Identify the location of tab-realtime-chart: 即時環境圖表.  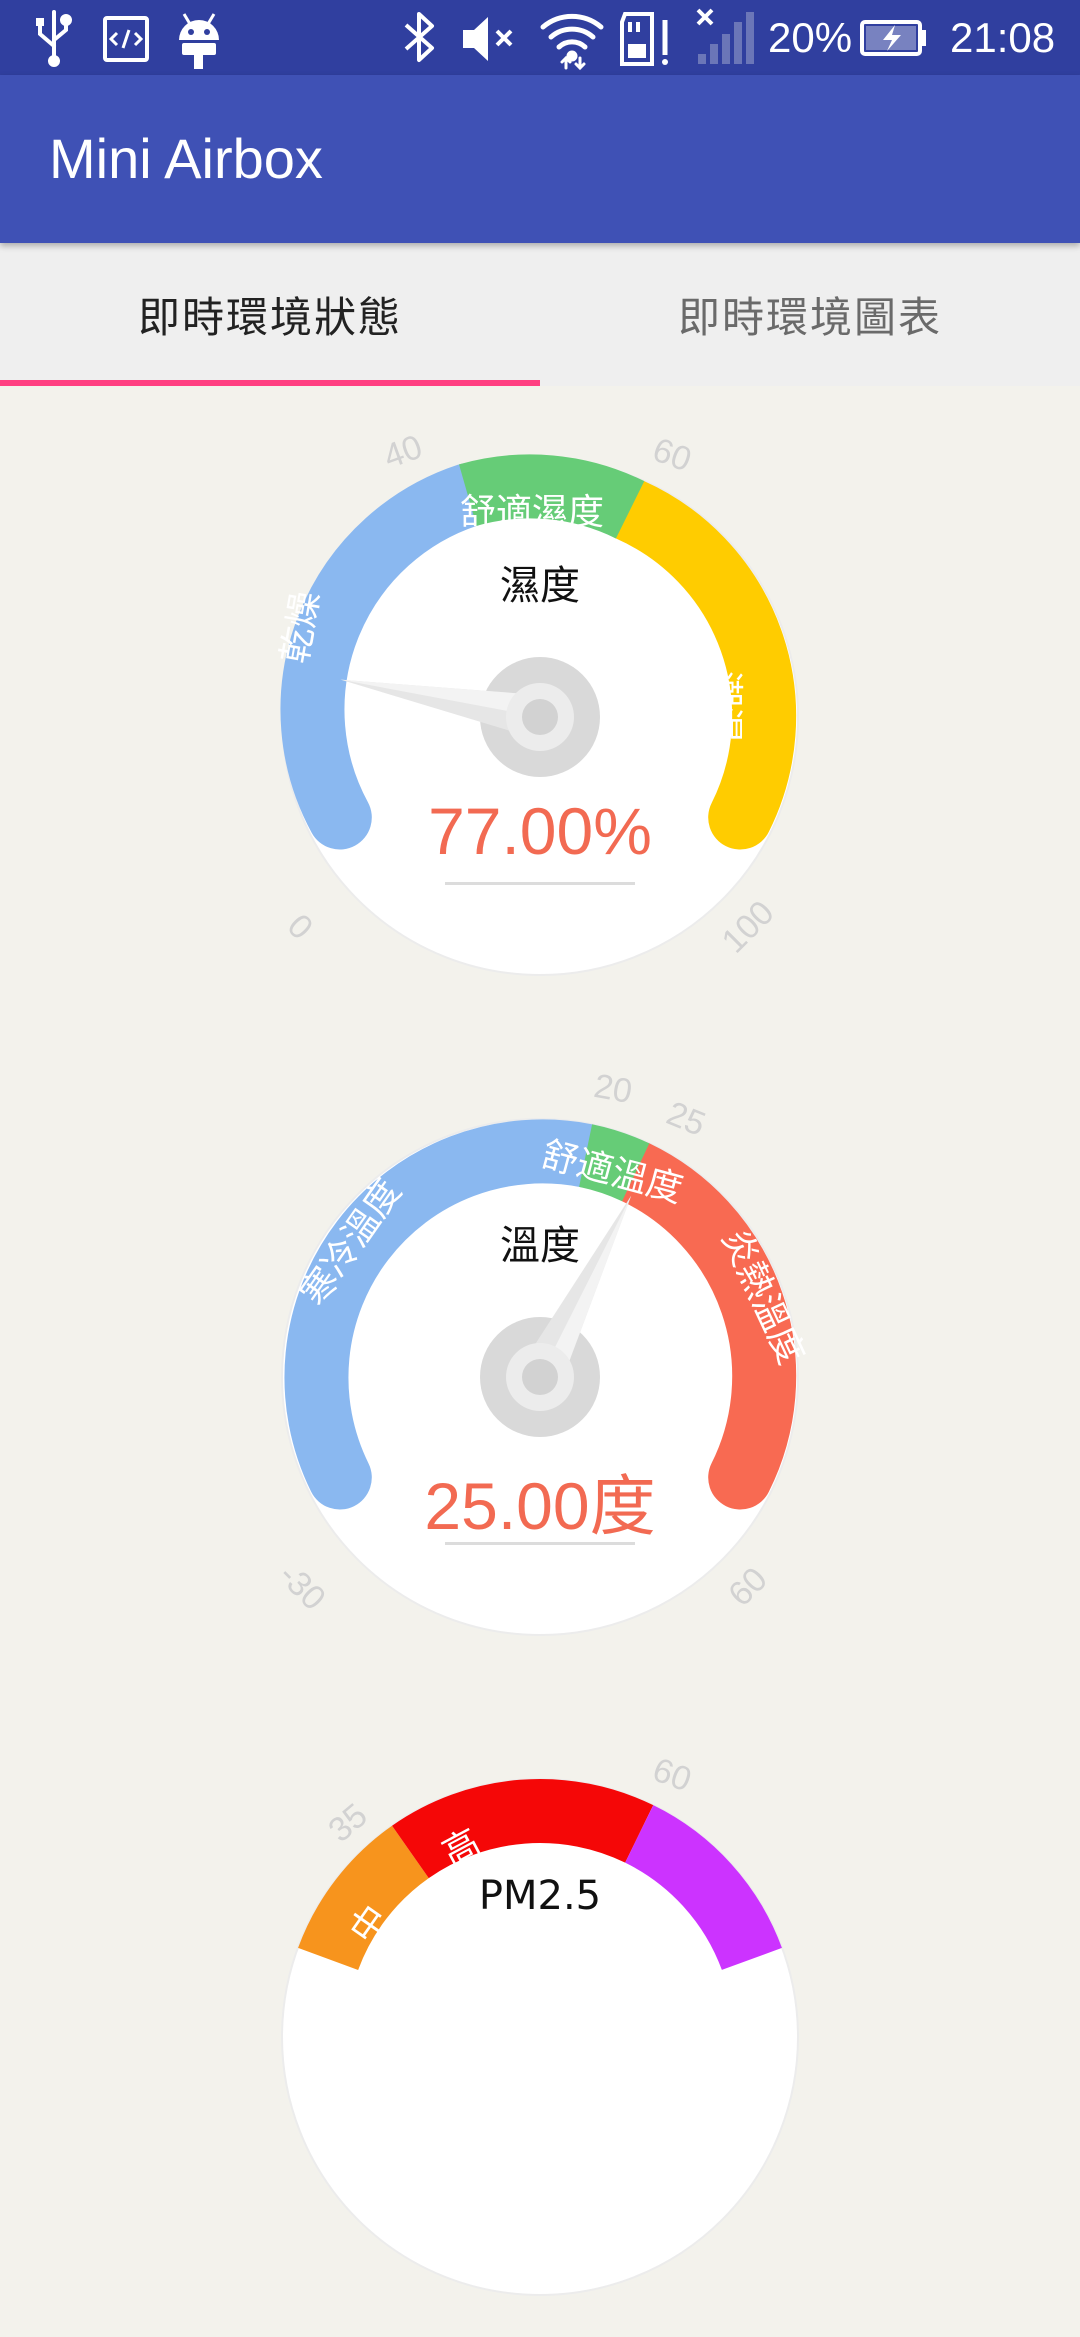
(810, 314).